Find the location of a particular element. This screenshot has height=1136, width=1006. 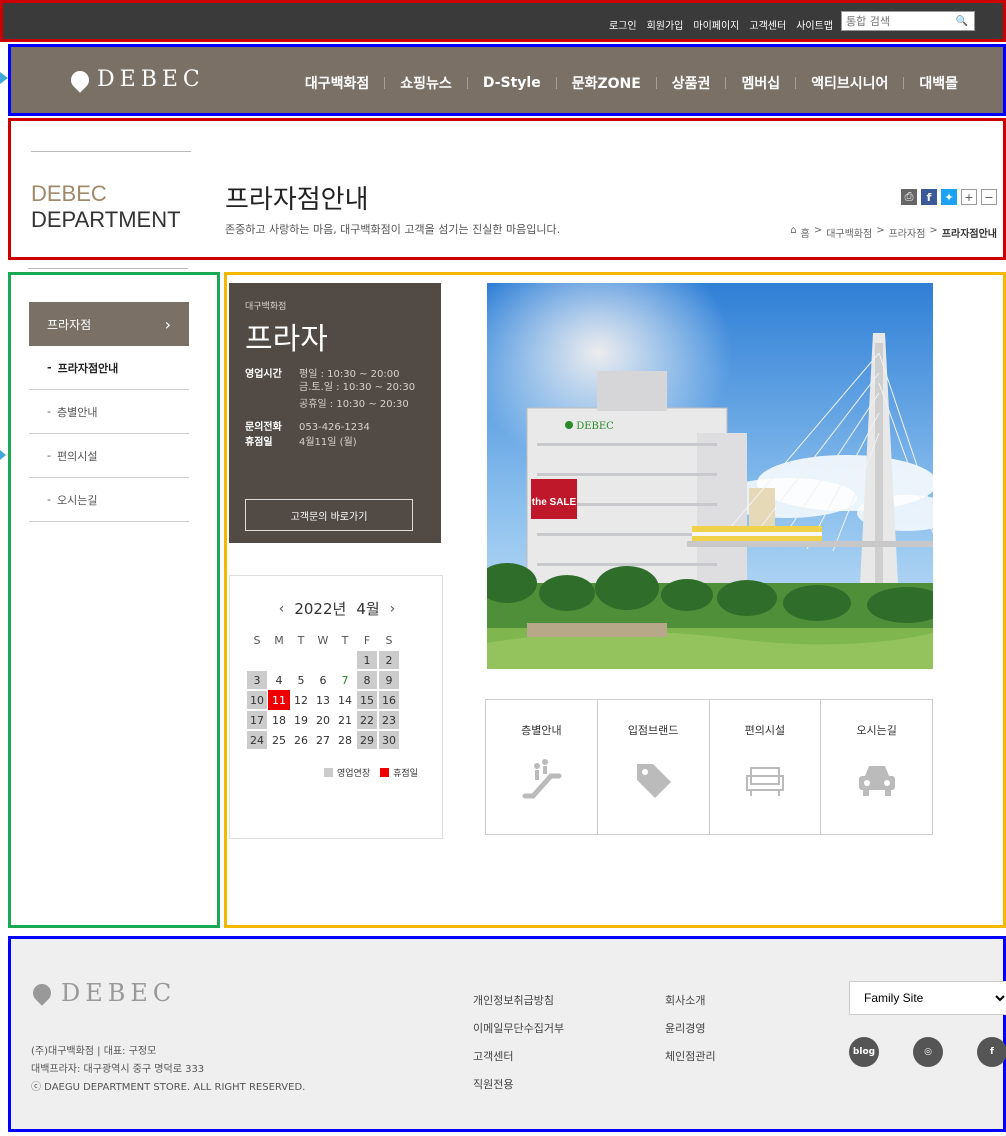

family-site-select: Family Site is located at coordinates (927, 998).